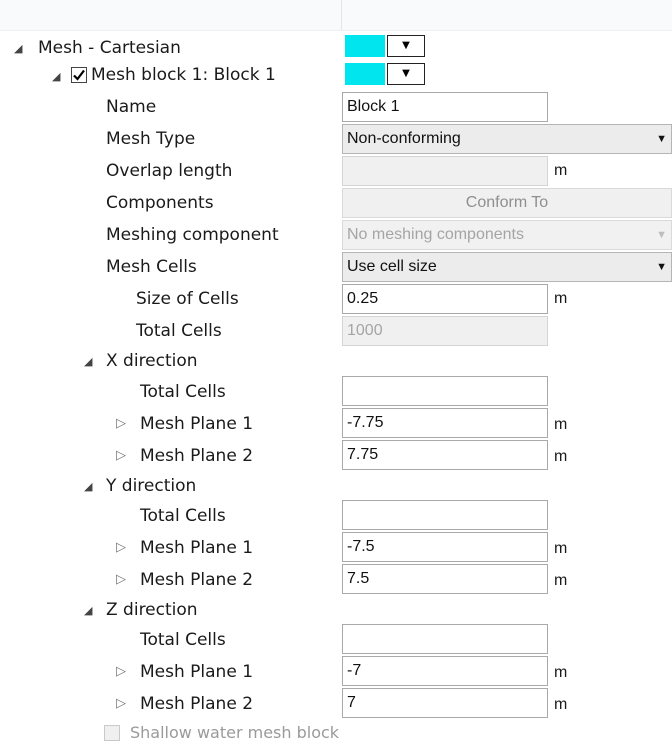 Image resolution: width=672 pixels, height=744 pixels. Describe the element at coordinates (561, 298) in the screenshot. I see `size-of-cells-unit: m` at that location.